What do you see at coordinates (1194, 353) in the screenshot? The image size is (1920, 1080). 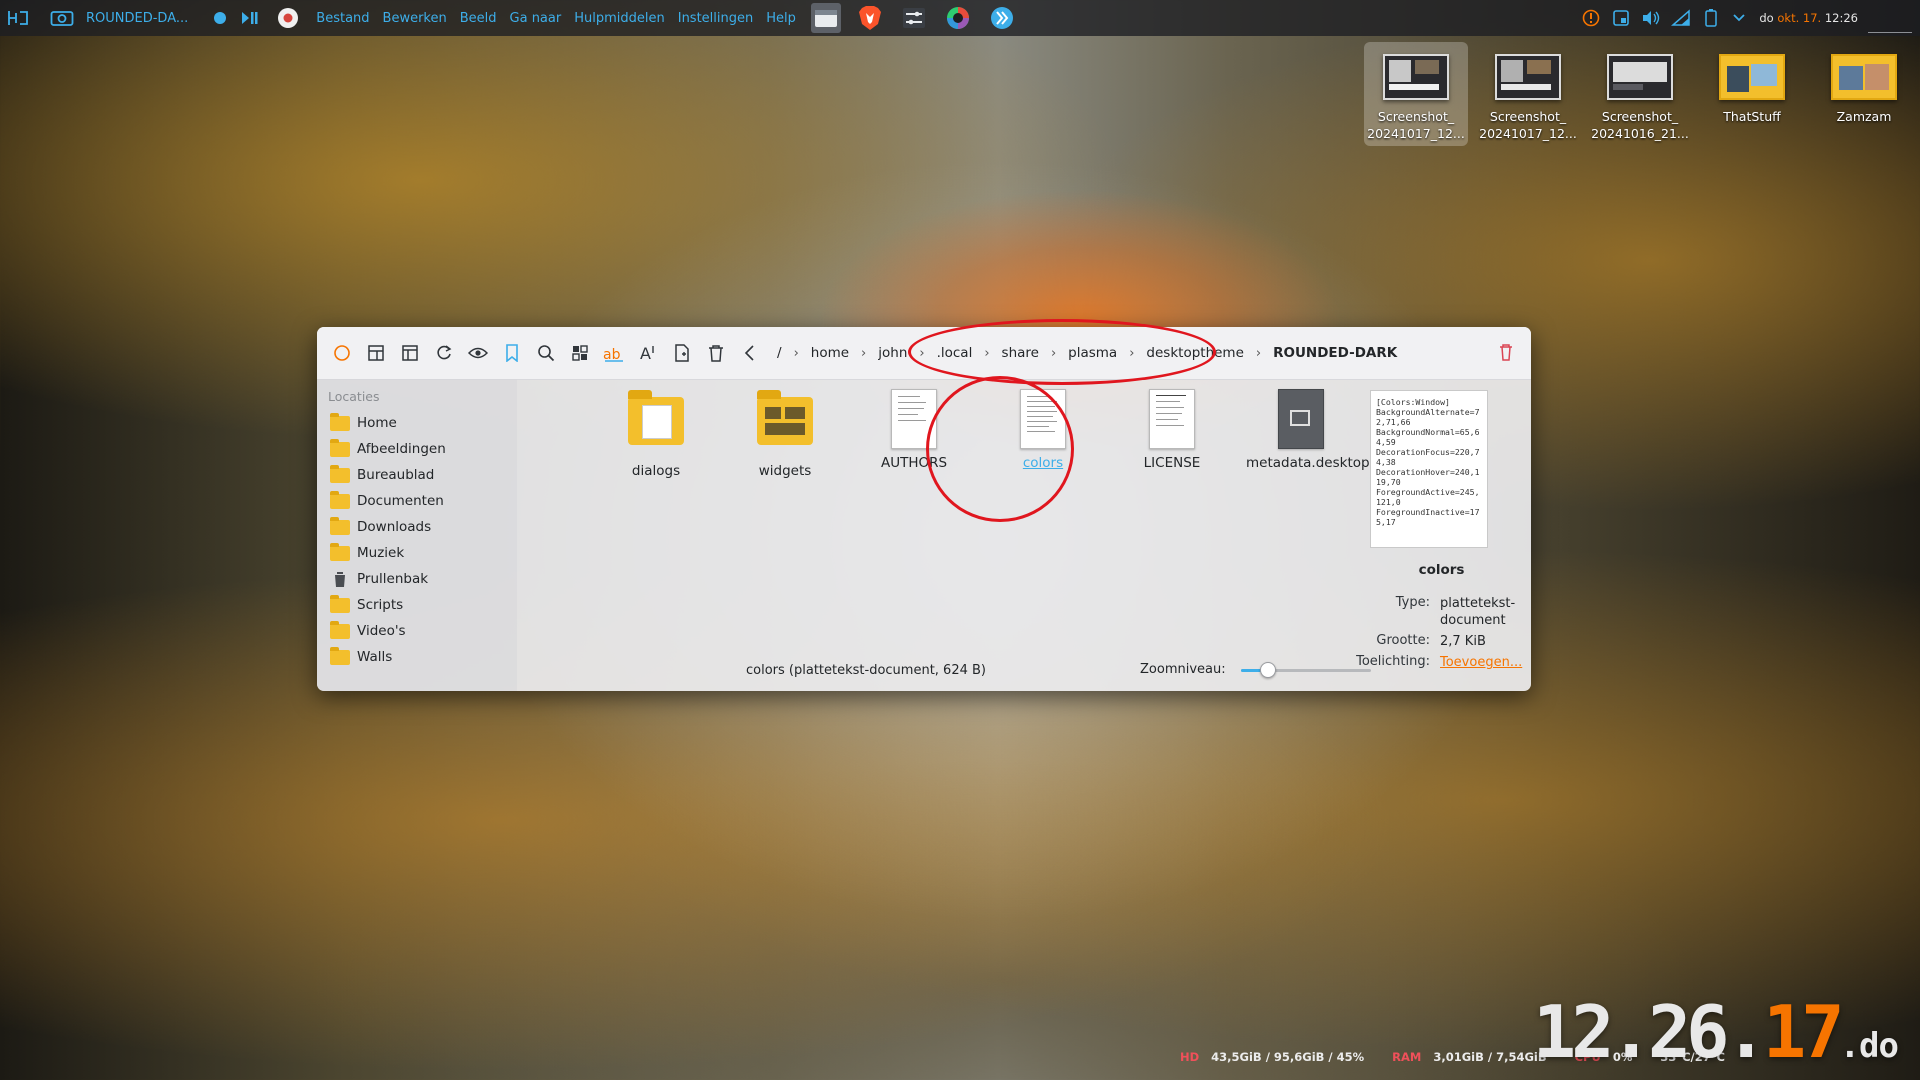 I see `breadcrumb-desktoptheme: desktoptheme` at bounding box center [1194, 353].